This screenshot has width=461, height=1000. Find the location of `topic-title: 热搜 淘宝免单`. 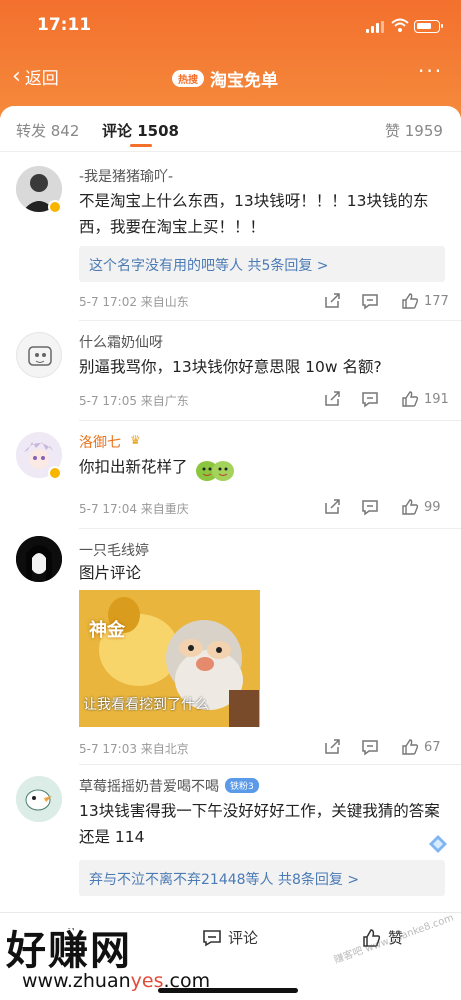

topic-title: 热搜 淘宝免单 is located at coordinates (225, 78).